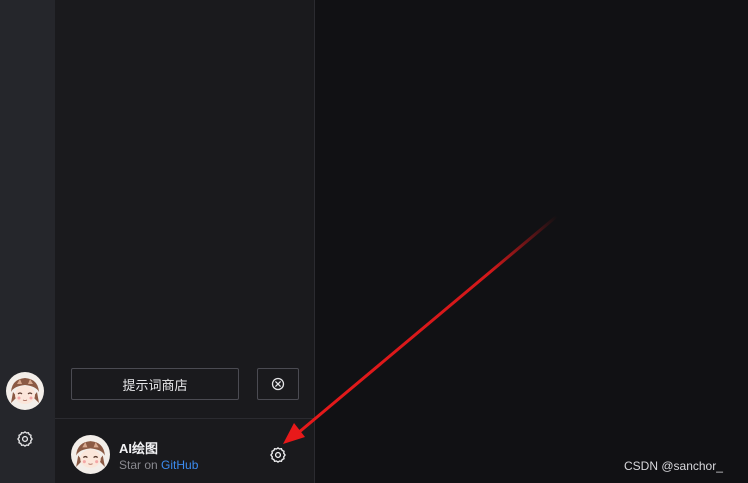  I want to click on star-on-label: Star on, so click(138, 465).